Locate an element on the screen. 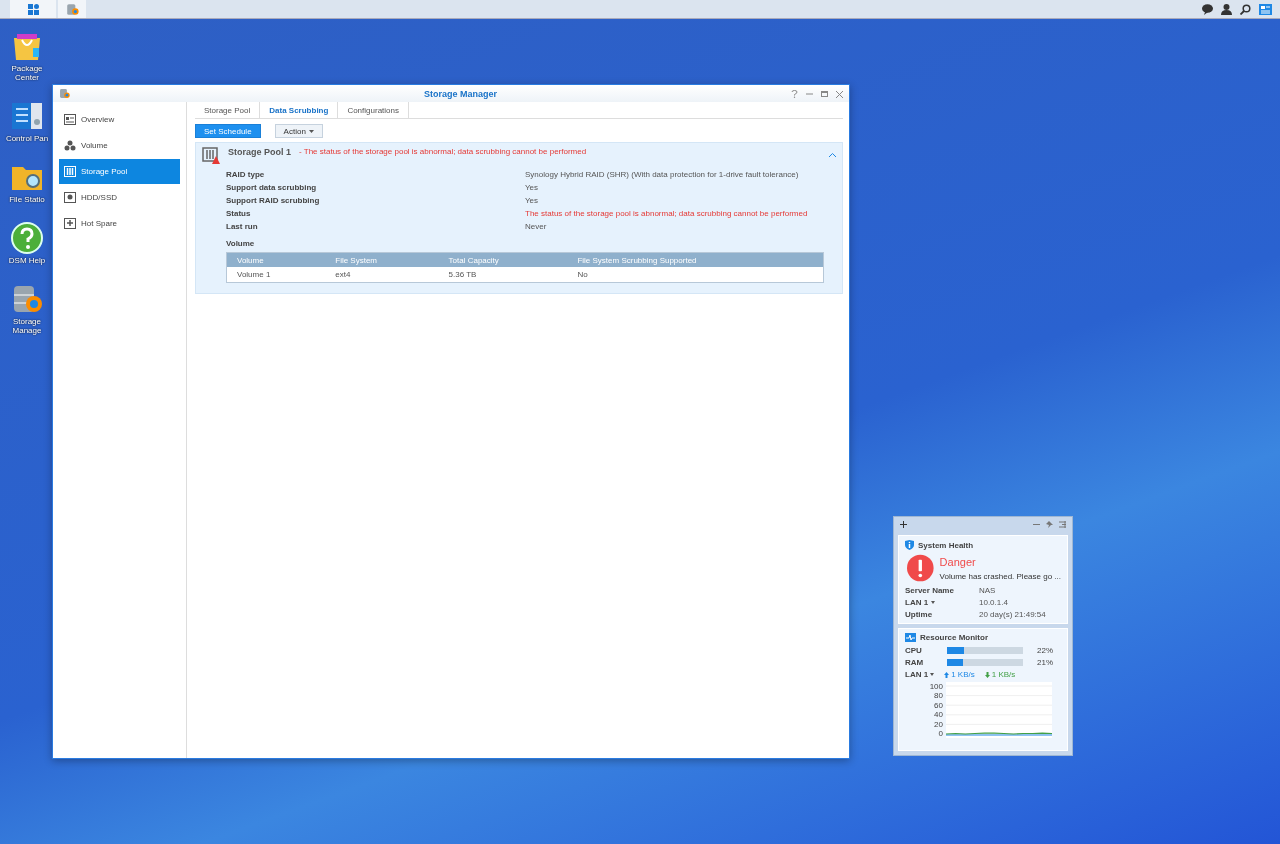 The height and width of the screenshot is (844, 1280). card-title: Resource Monitor is located at coordinates (954, 637).